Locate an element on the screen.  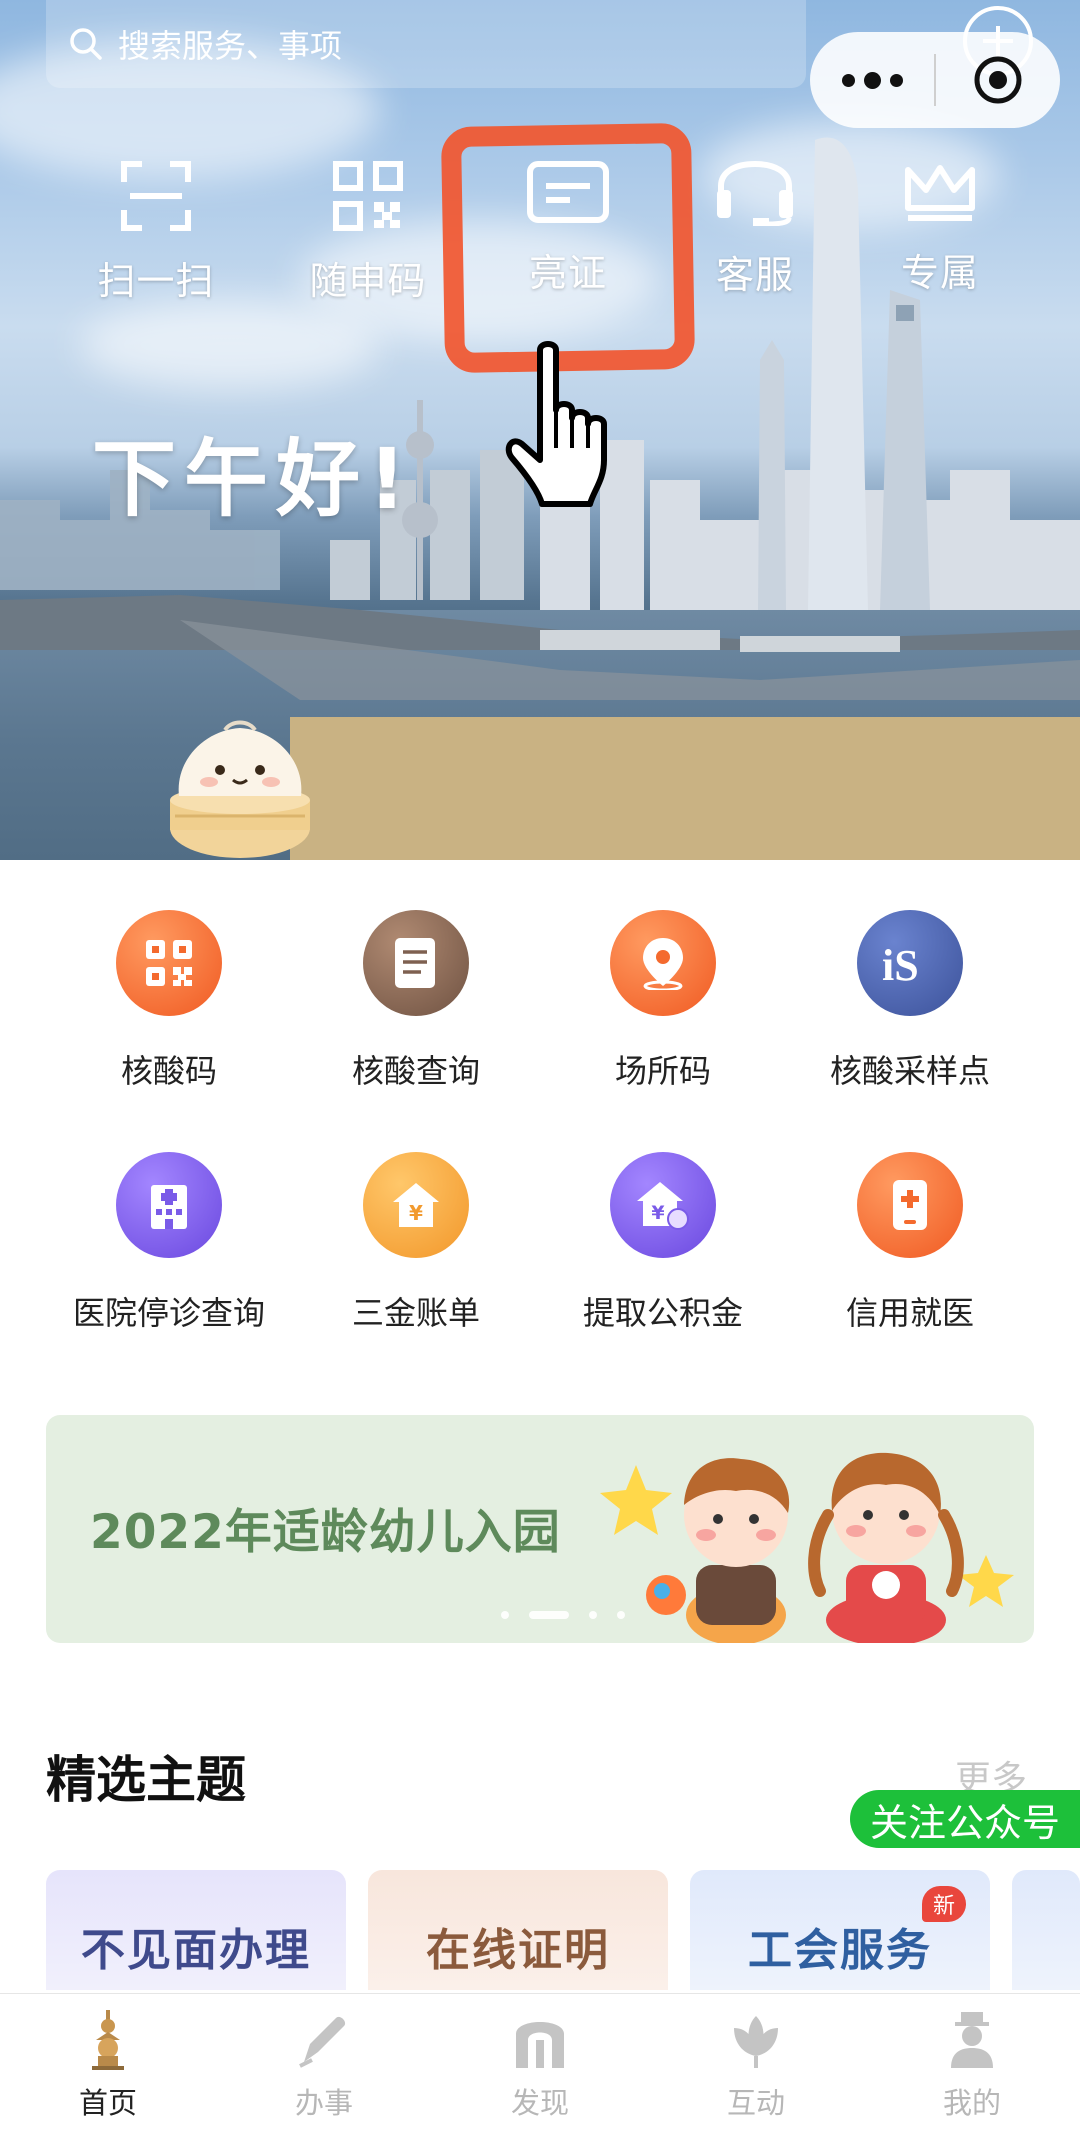
card-online-certificate: 在线证明 is located at coordinates (518, 1930).